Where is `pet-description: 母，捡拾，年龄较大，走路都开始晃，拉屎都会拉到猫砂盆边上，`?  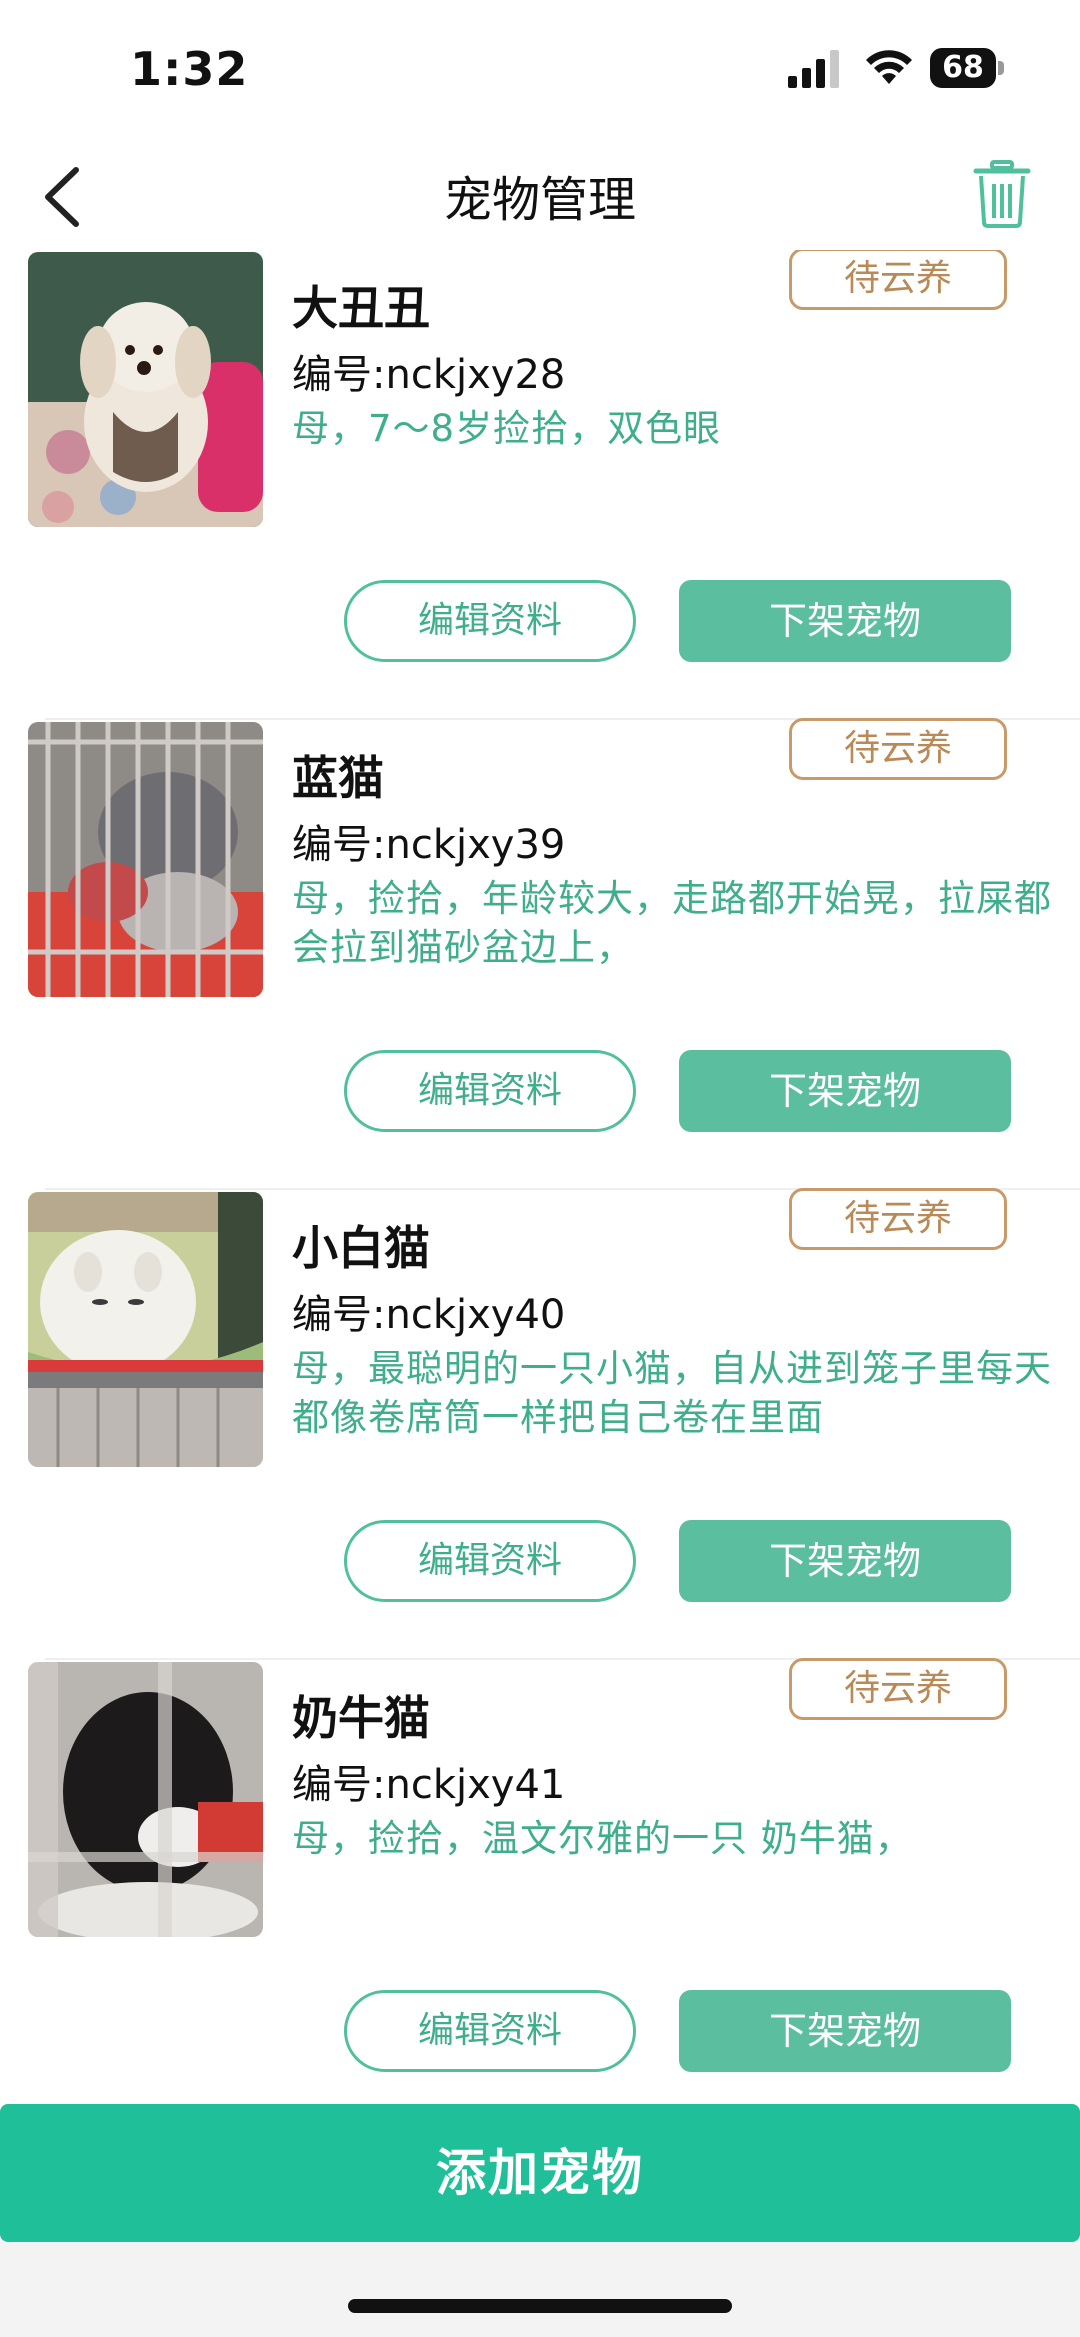
pet-description: 母，捡拾，年龄较大，走路都开始晃，拉屎都会拉到猫砂盆边上， is located at coordinates (672, 923).